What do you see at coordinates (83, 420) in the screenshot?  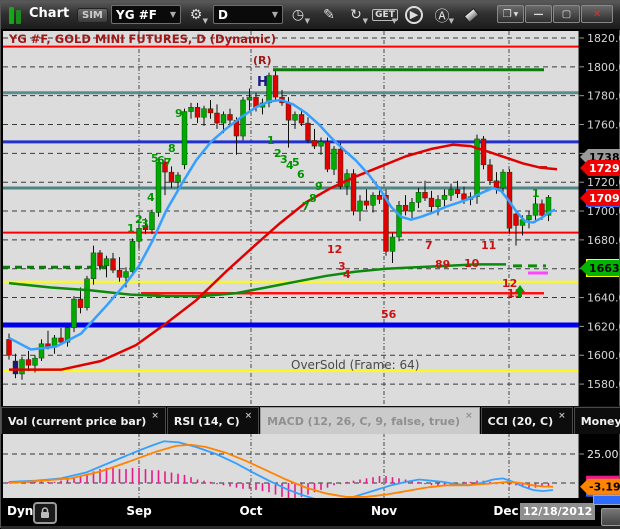 I see `tab-volume: Vol (current price bar) ×` at bounding box center [83, 420].